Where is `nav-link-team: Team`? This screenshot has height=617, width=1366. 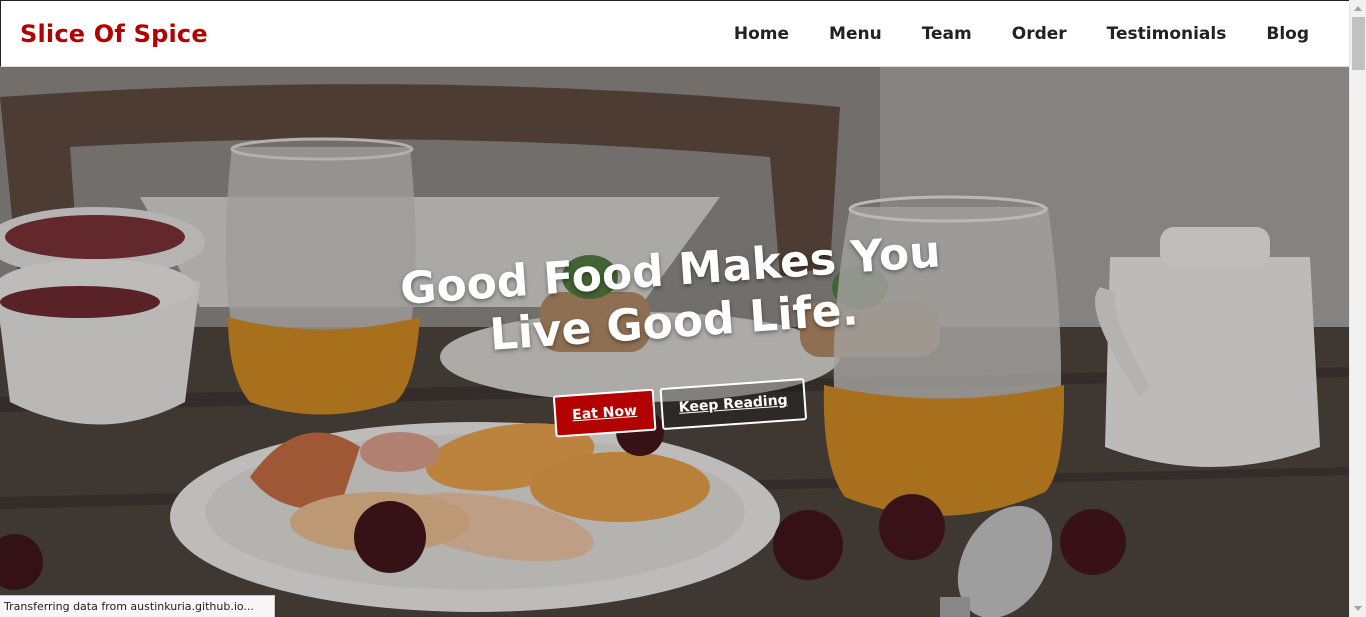 nav-link-team: Team is located at coordinates (947, 34).